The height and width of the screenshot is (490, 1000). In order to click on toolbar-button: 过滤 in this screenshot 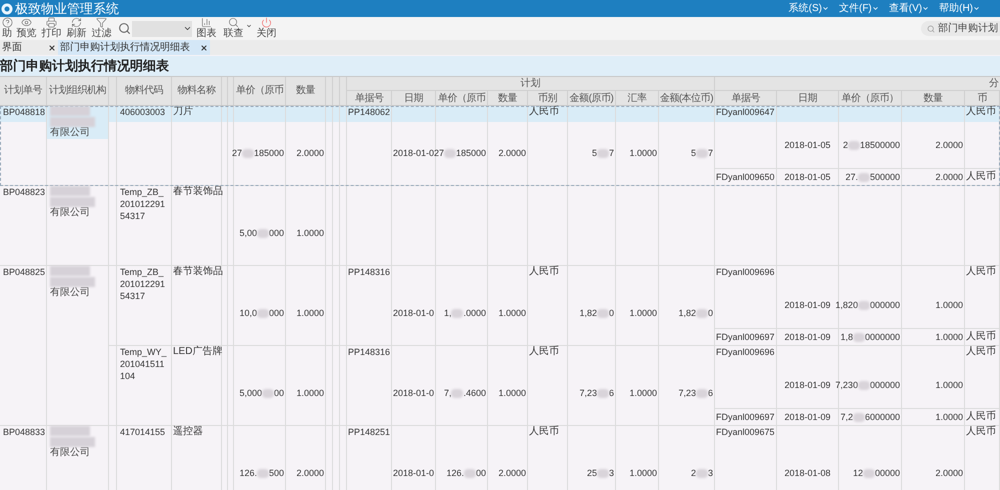, I will do `click(101, 28)`.